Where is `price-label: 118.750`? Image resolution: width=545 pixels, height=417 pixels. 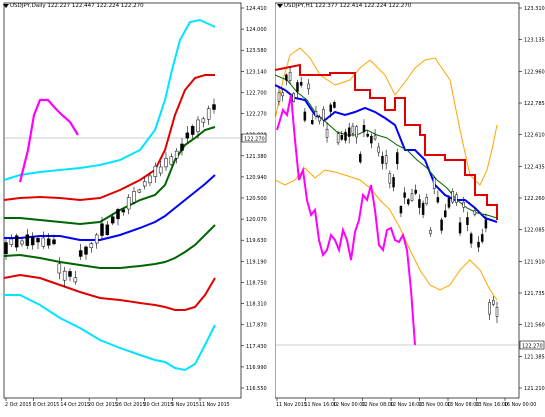
price-label: 118.750 is located at coordinates (256, 283).